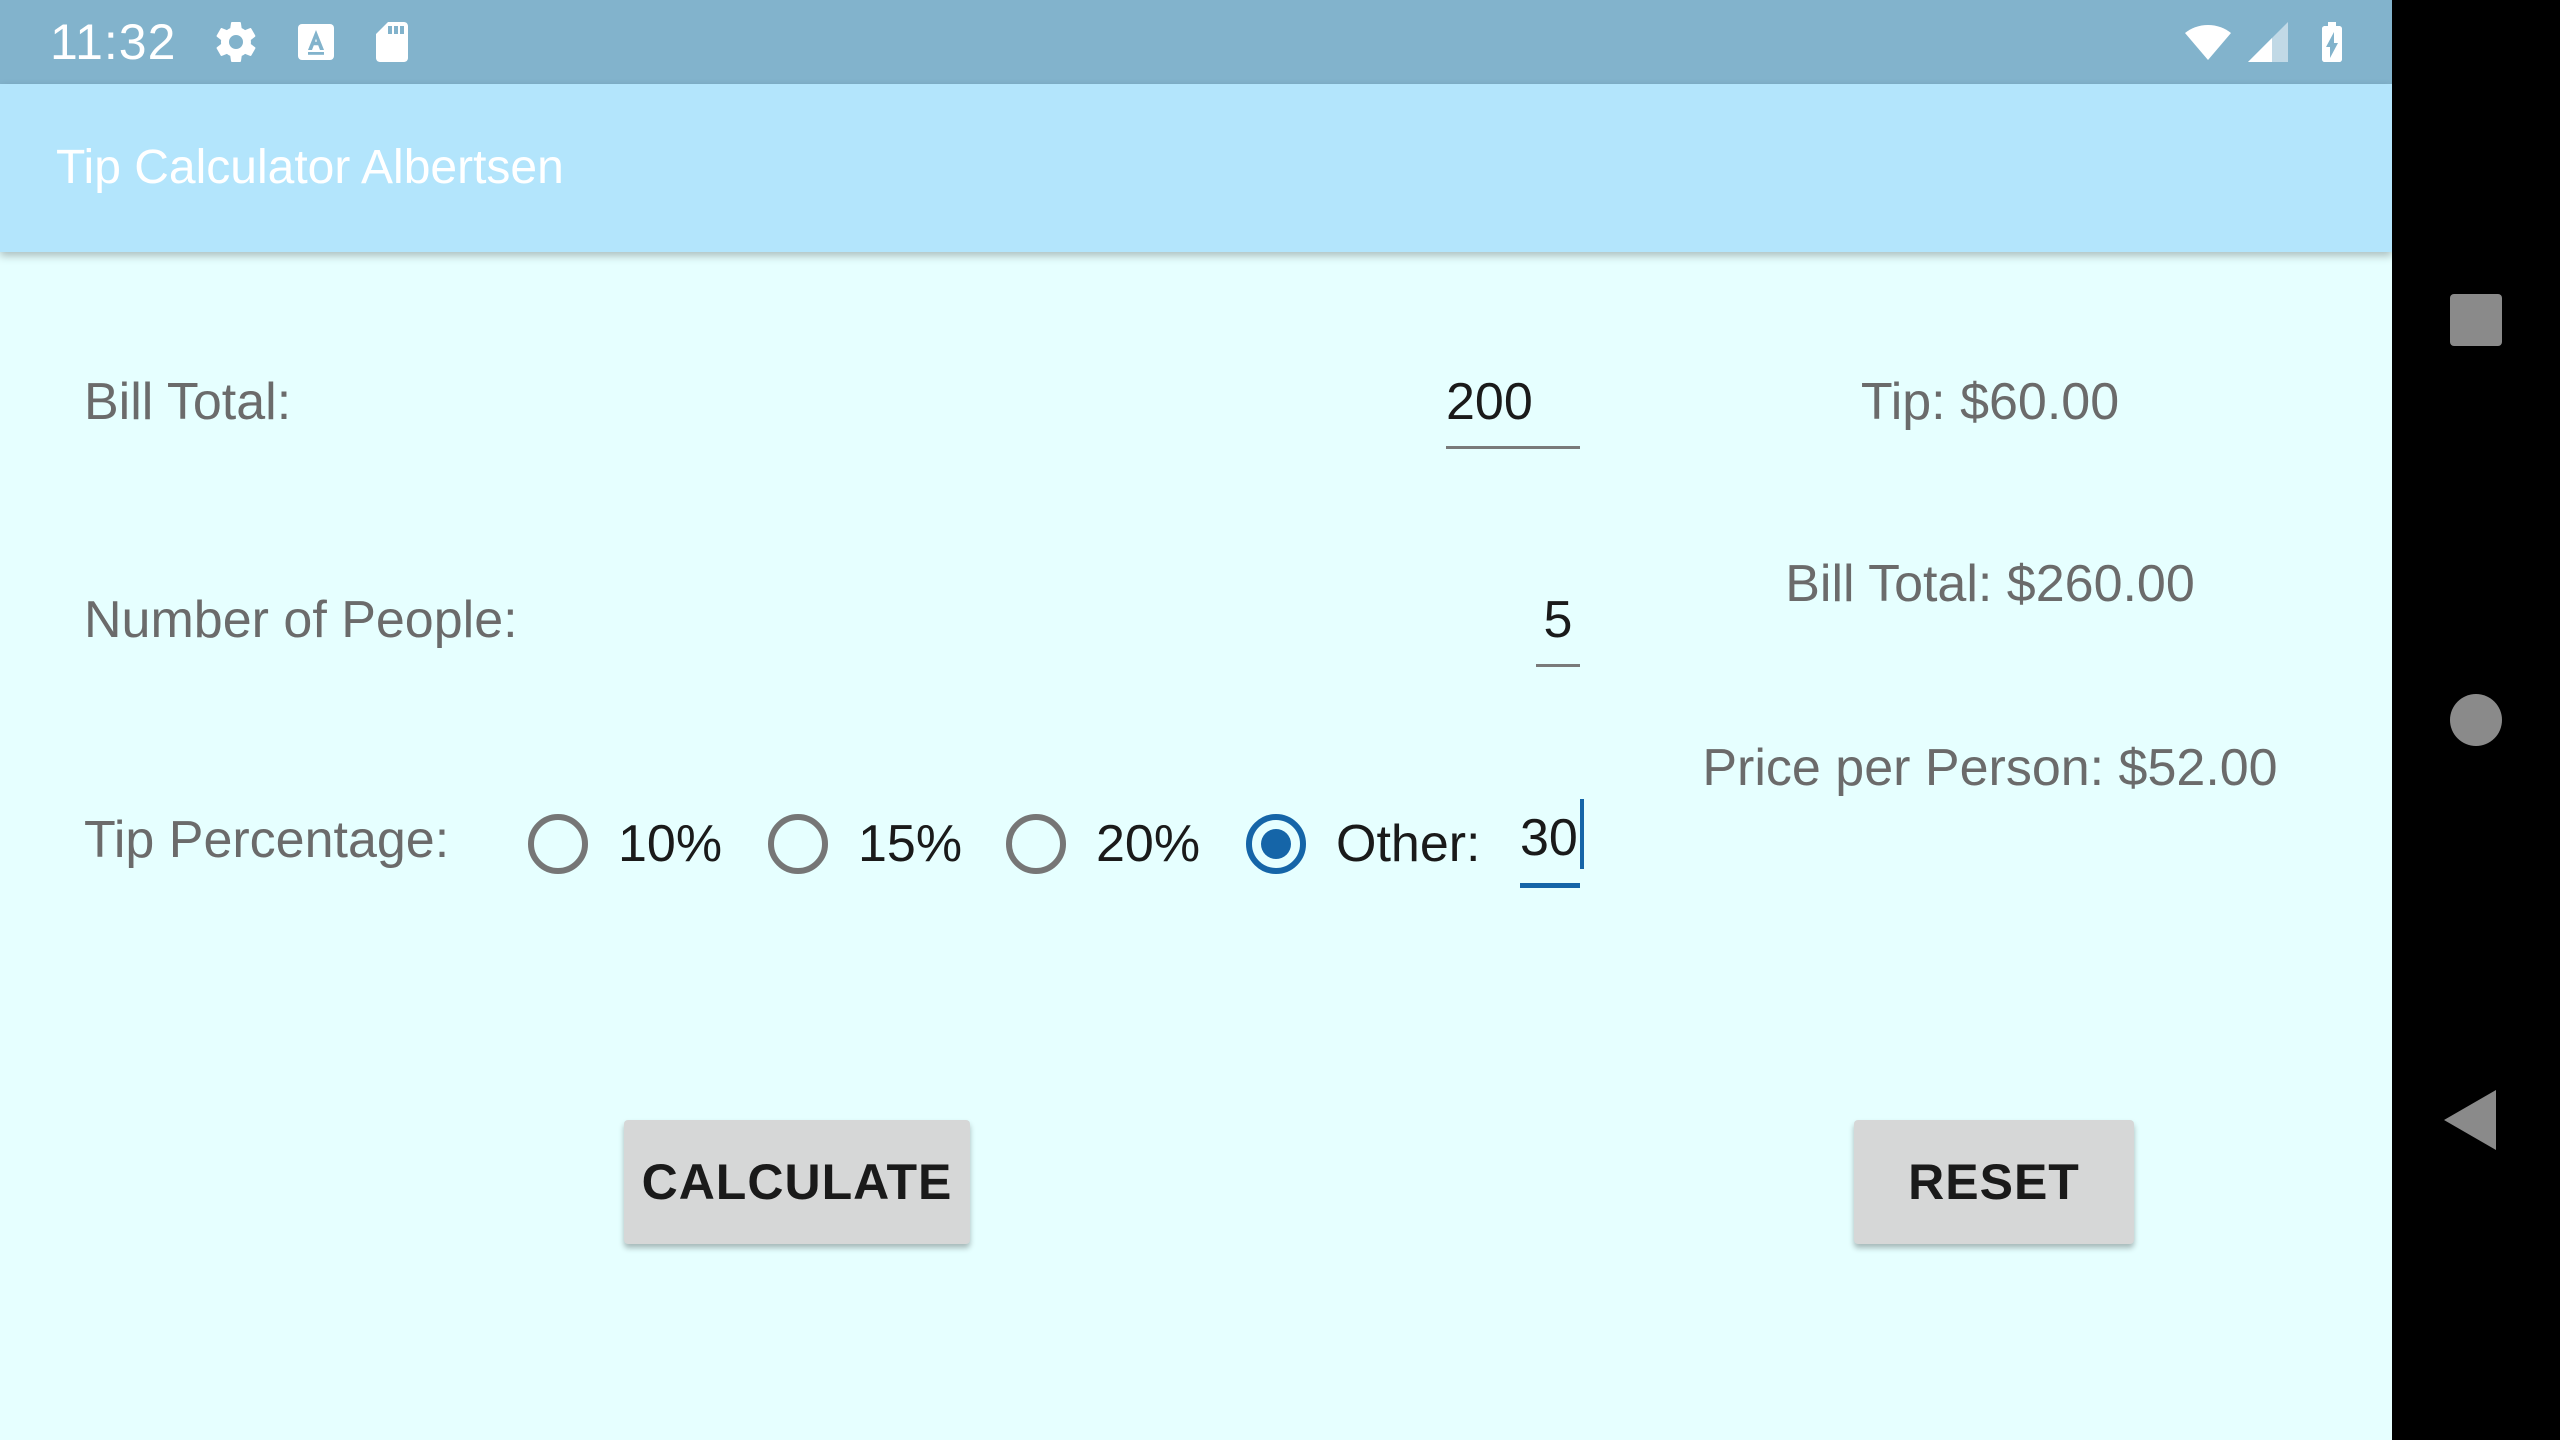 The height and width of the screenshot is (1440, 2560). I want to click on price-per-person-result: Price per Person: $52.00, so click(1990, 768).